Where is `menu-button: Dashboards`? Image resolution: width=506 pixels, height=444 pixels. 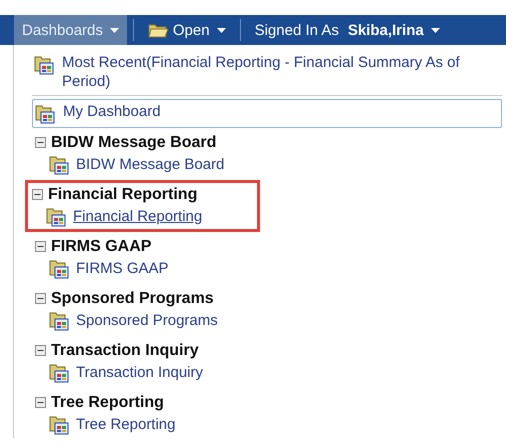
menu-button: Dashboards is located at coordinates (70, 30).